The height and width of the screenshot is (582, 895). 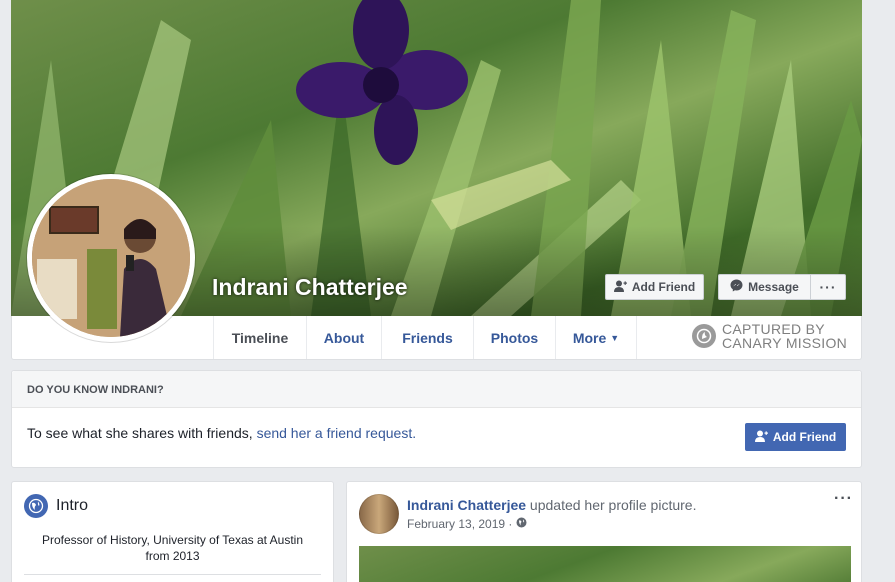 What do you see at coordinates (521, 524) in the screenshot?
I see `public-globe-icon` at bounding box center [521, 524].